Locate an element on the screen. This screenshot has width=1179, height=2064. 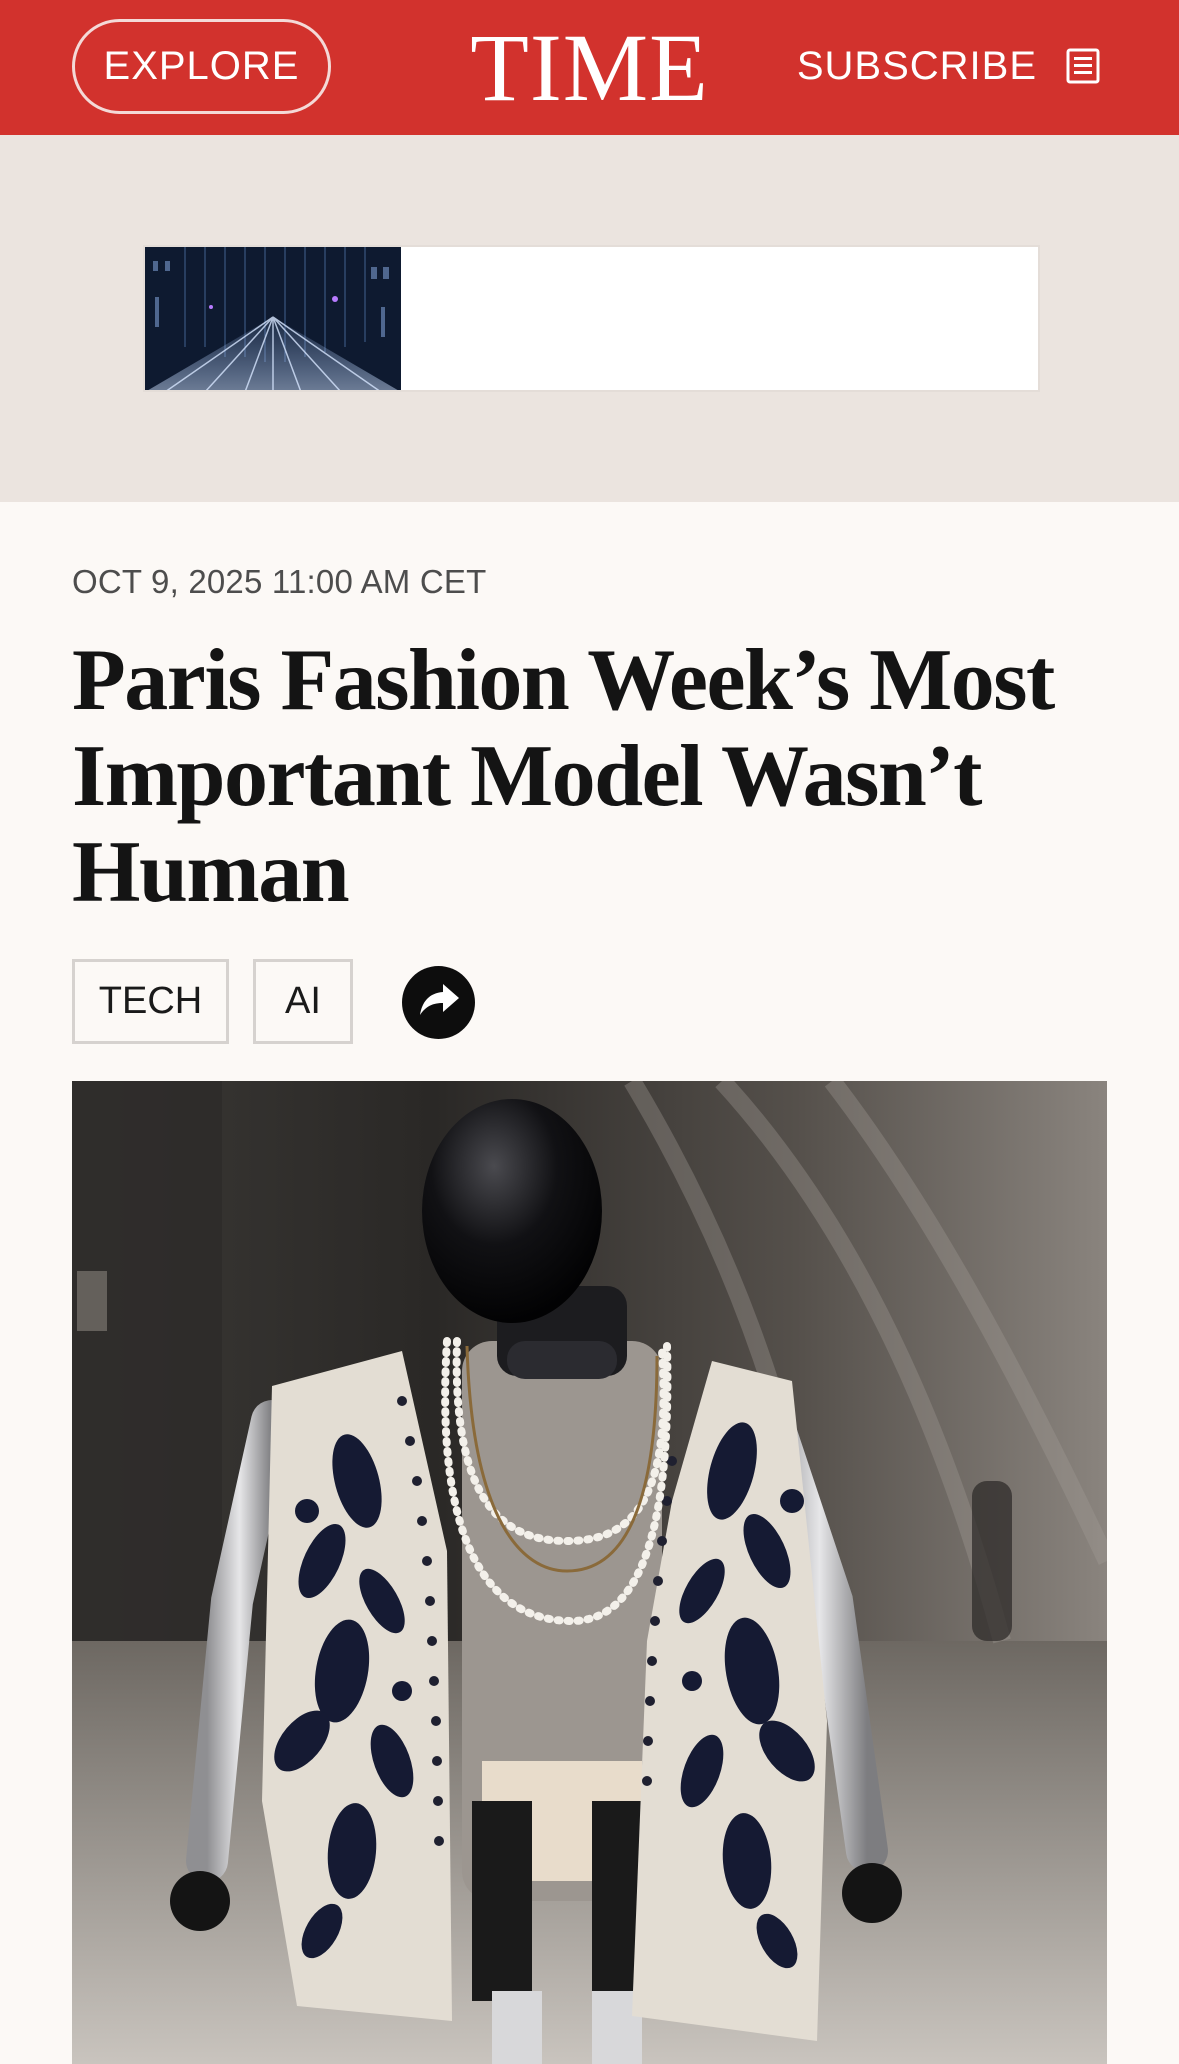
newspaper-icon is located at coordinates (1083, 66).